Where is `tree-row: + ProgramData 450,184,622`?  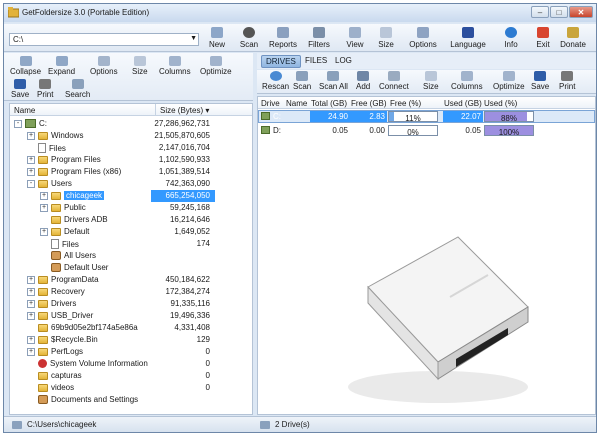 tree-row: + ProgramData 450,184,622 is located at coordinates (131, 280).